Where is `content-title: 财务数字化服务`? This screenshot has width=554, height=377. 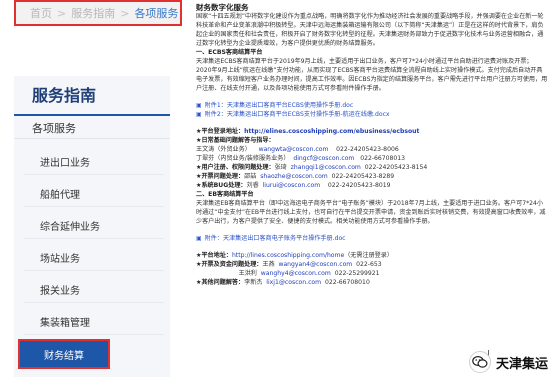
content-title: 财务数字化服务 is located at coordinates (222, 7).